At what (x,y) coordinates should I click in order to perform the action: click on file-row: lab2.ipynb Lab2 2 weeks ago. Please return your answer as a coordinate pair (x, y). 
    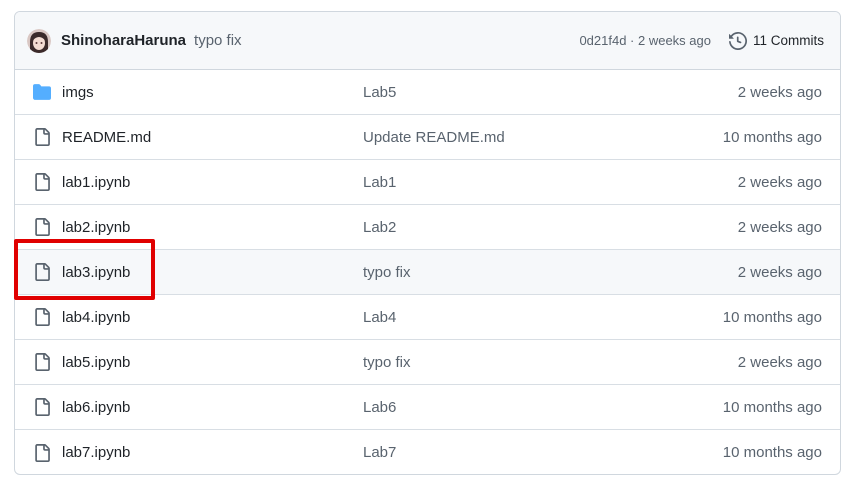
    Looking at the image, I should click on (427, 227).